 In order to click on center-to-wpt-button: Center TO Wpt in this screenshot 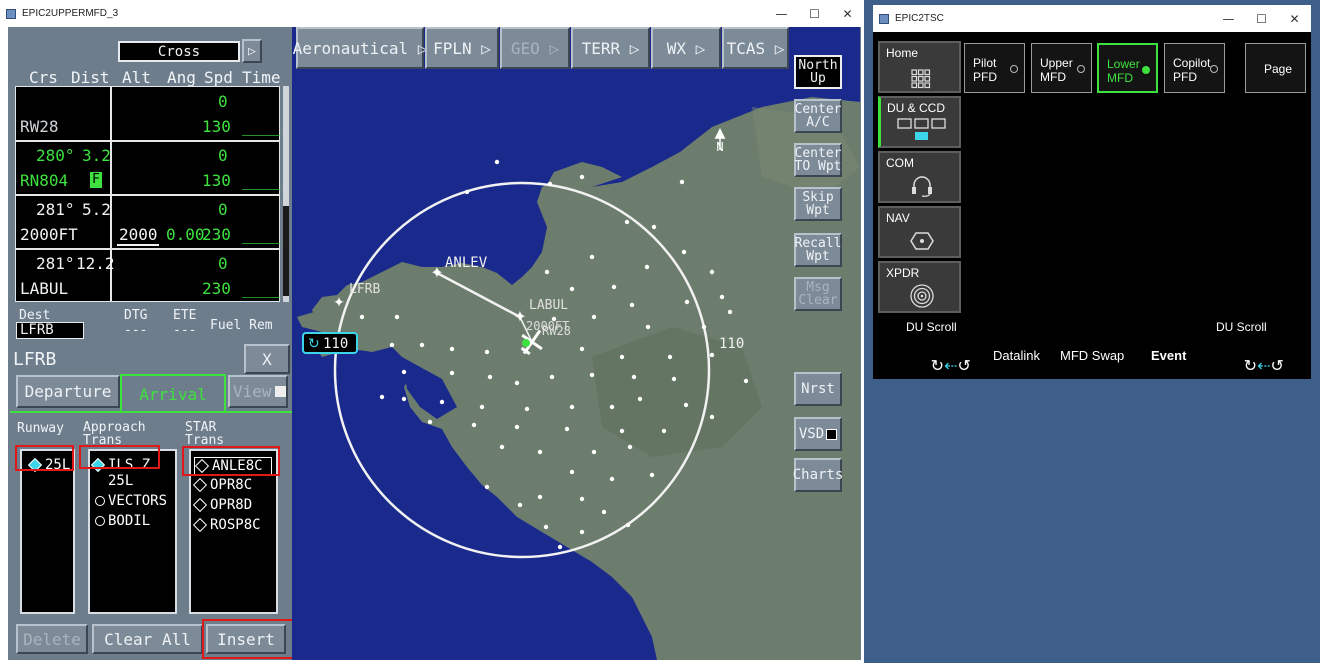, I will do `click(818, 160)`.